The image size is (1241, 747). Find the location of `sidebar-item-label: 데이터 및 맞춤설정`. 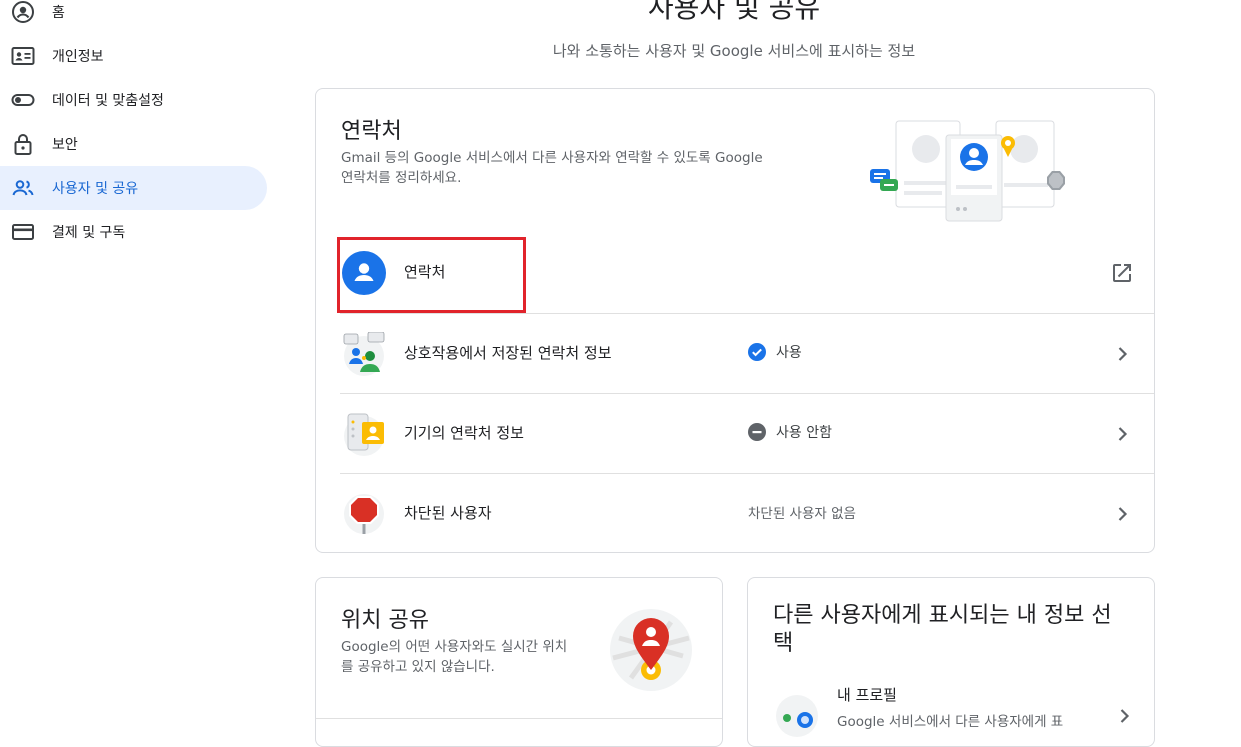

sidebar-item-label: 데이터 및 맞춤설정 is located at coordinates (108, 101).